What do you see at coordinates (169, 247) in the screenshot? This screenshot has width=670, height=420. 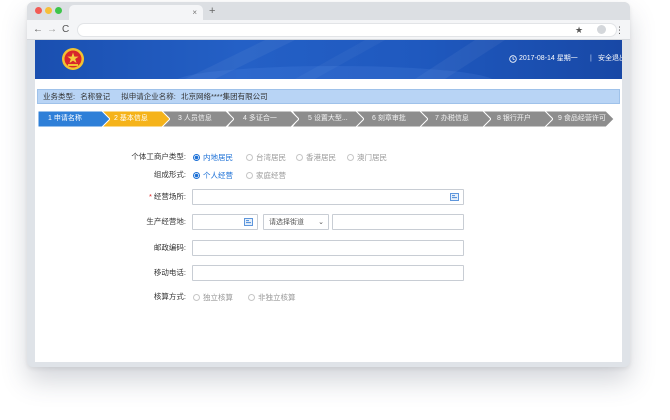 I see `postal-code-label: 邮政编码:` at bounding box center [169, 247].